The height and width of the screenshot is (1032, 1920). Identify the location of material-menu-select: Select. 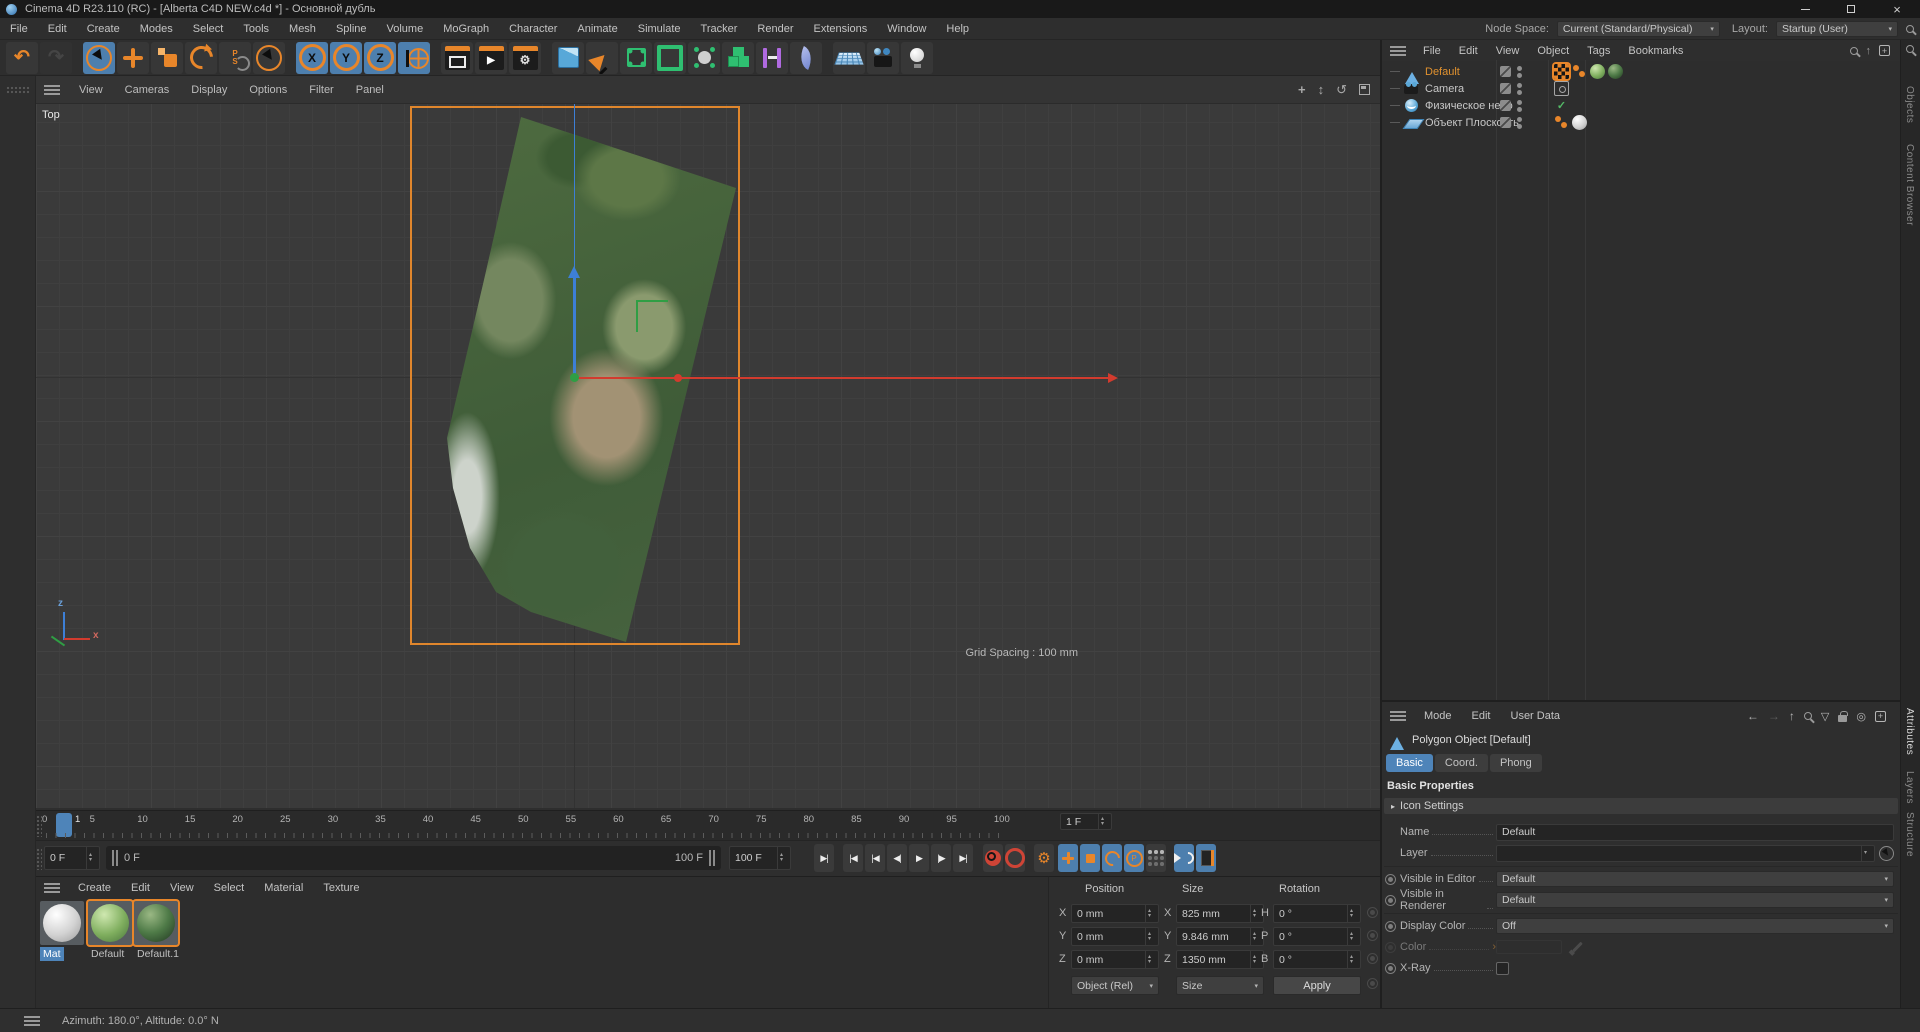
(229, 888).